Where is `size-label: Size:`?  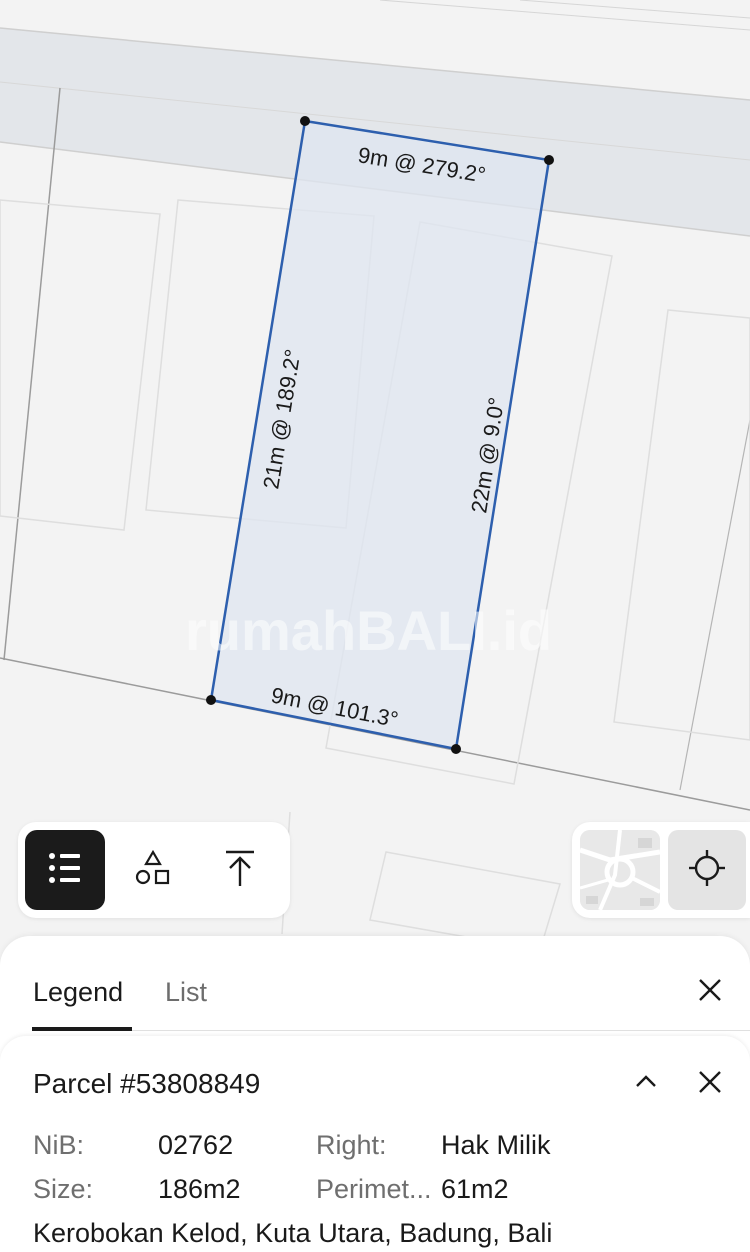
size-label: Size: is located at coordinates (63, 1189).